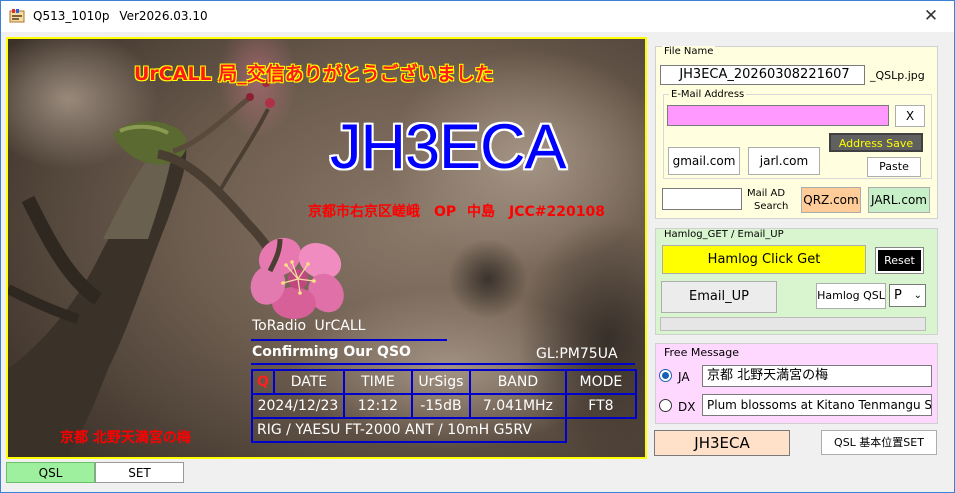 The image size is (955, 493). What do you see at coordinates (817, 376) in the screenshot?
I see `ja-message-field: 京都 北野天満宮の梅` at bounding box center [817, 376].